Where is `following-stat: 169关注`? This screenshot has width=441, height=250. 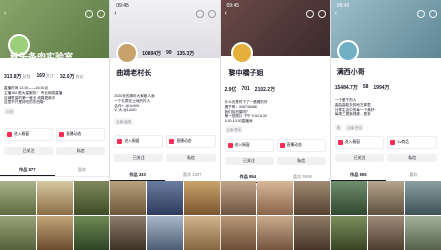 following-stat: 169关注 is located at coordinates (45, 76).